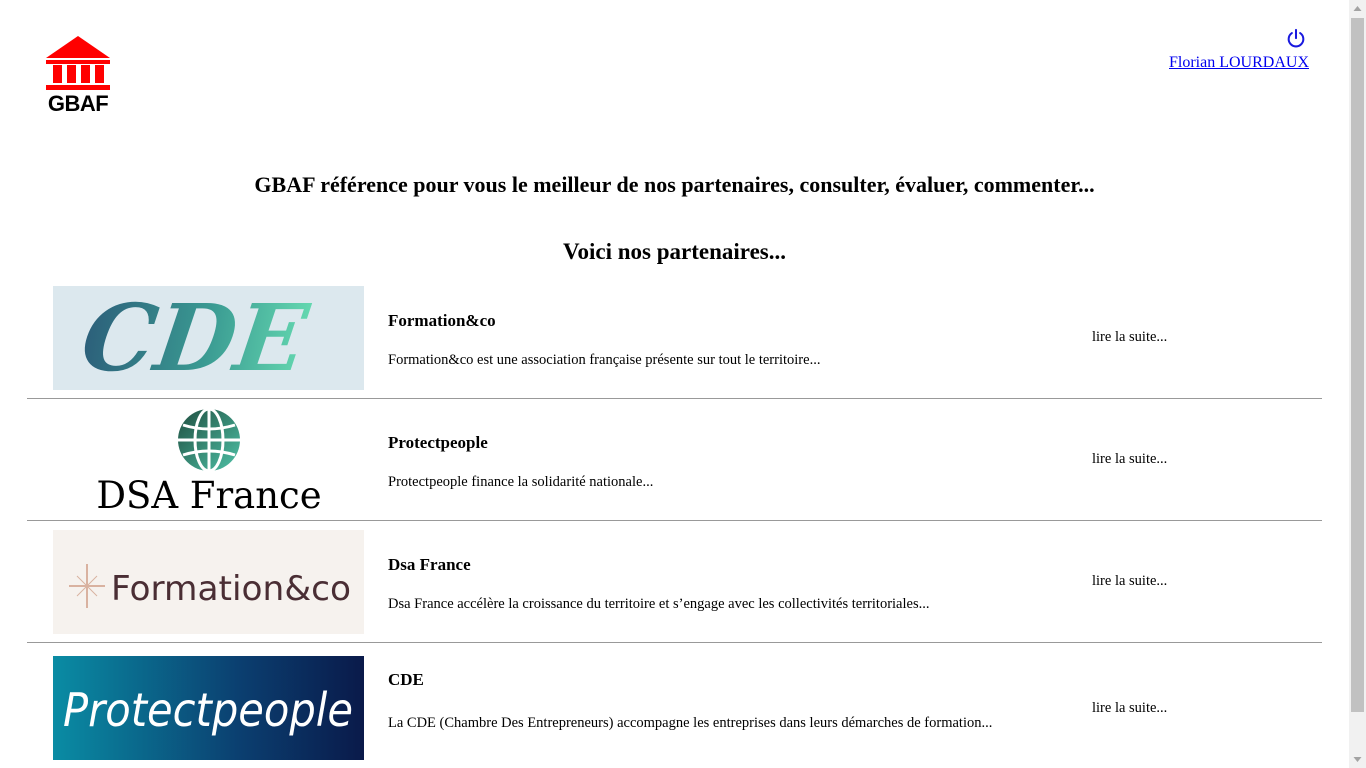  I want to click on gbaf-logo: GBAF, so click(78, 75).